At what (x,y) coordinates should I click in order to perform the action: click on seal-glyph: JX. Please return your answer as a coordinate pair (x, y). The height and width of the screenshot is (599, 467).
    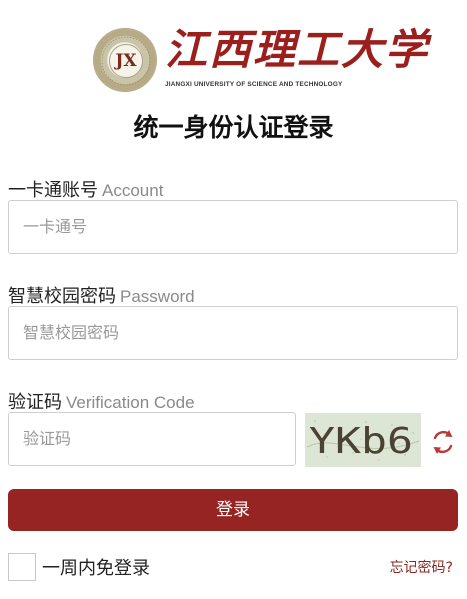
    Looking at the image, I should click on (126, 61).